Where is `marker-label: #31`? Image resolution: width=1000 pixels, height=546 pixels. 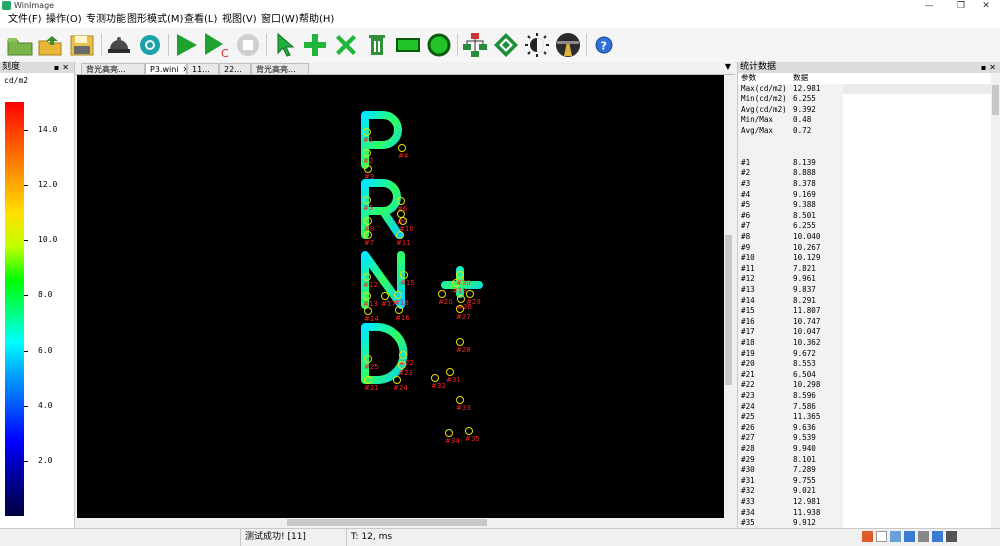
marker-label: #31 is located at coordinates (453, 380).